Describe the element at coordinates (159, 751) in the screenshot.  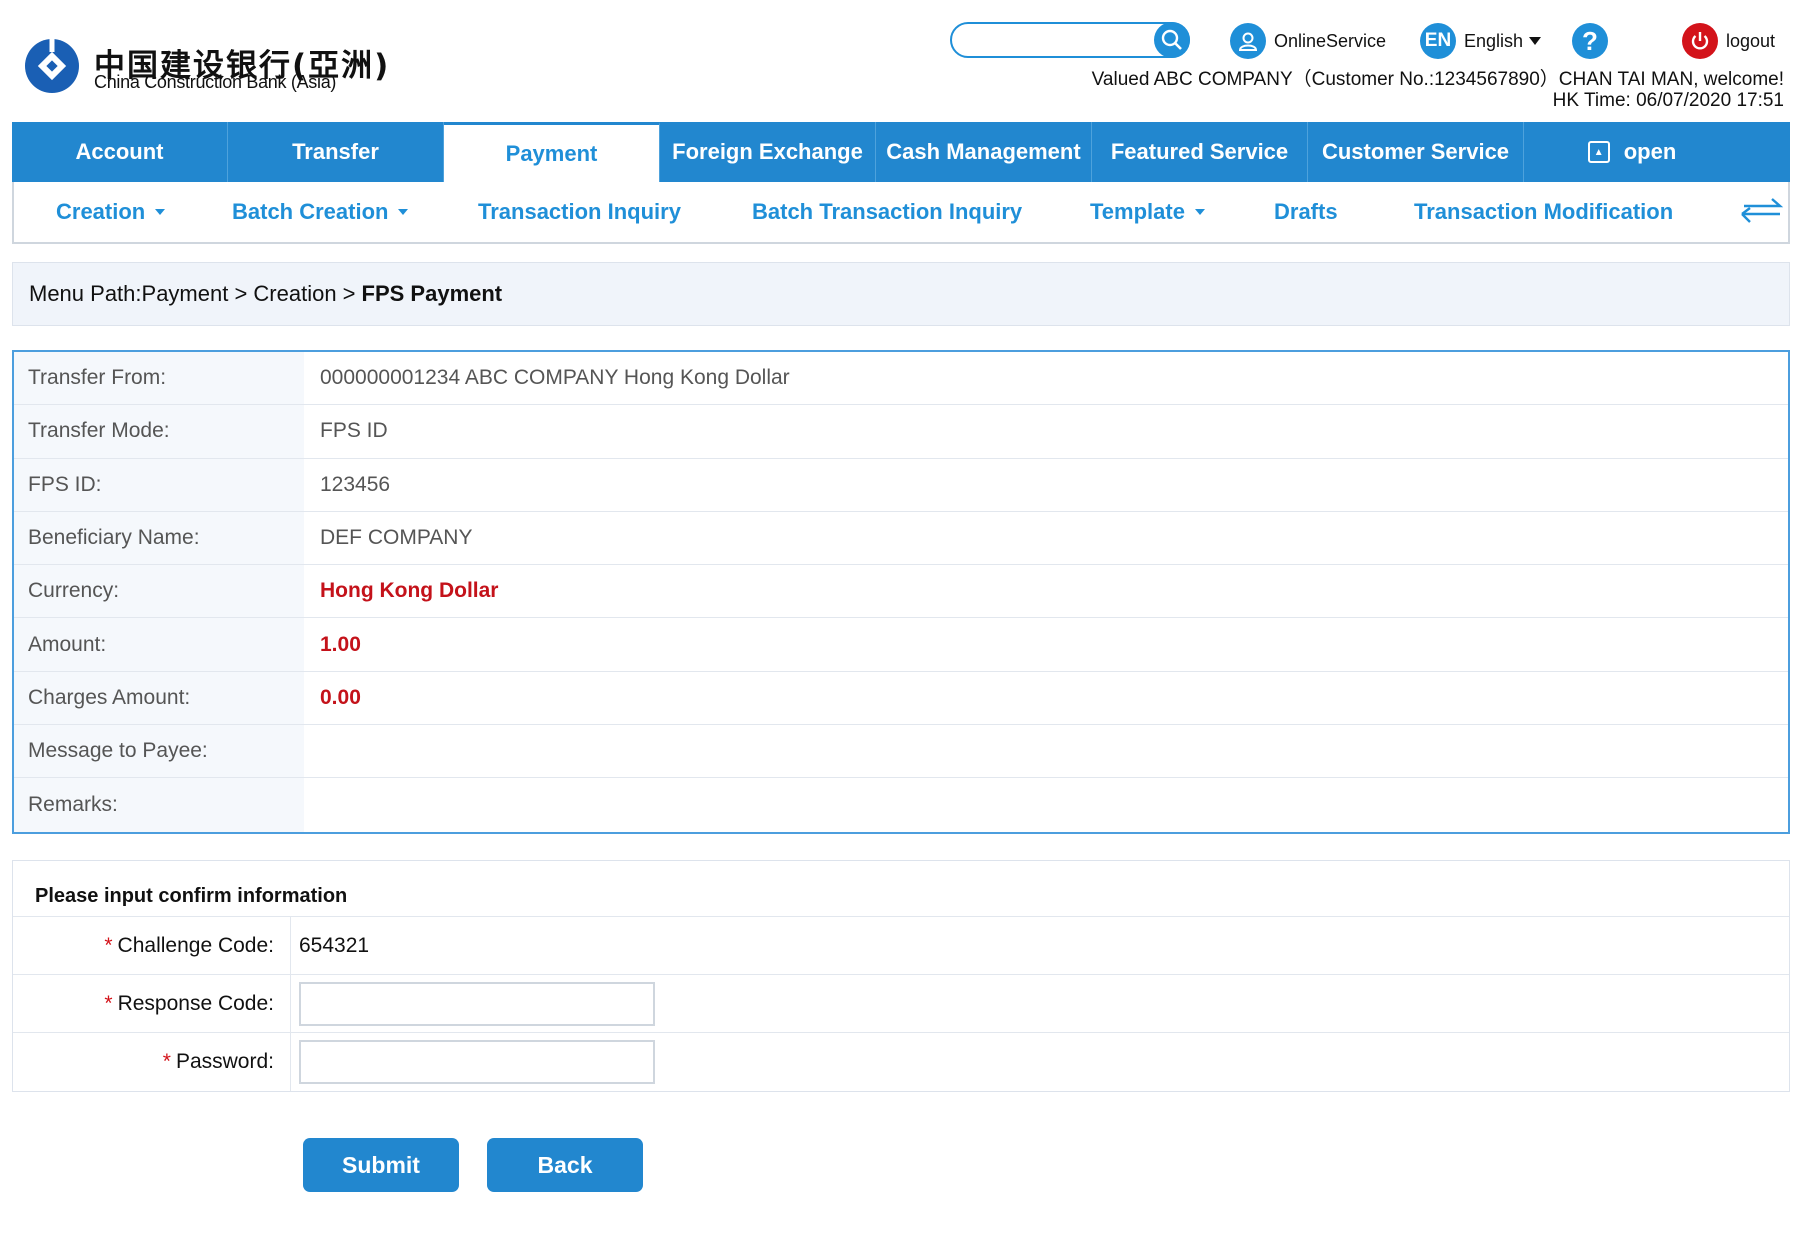
I see `detail-label: Message to Payee:` at that location.